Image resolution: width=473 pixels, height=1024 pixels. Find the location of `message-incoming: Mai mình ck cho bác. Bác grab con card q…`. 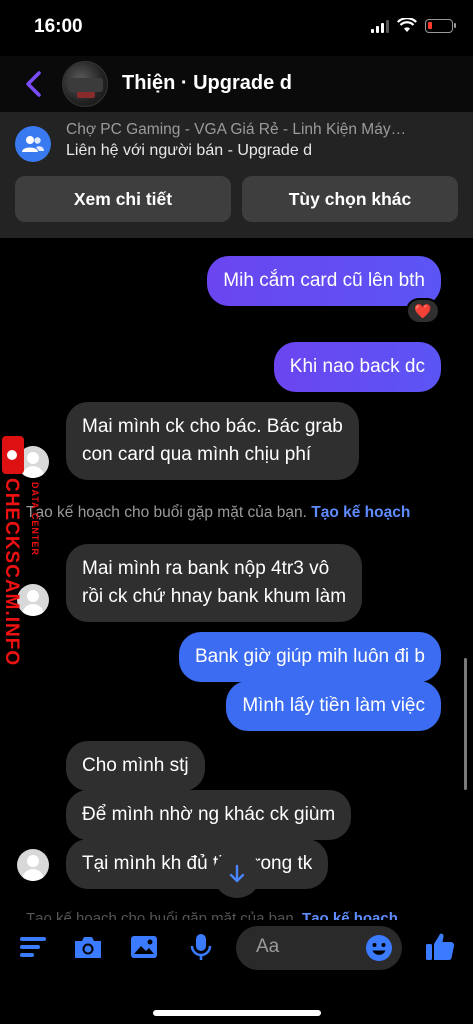

message-incoming: Mai mình ck cho bác. Bác grab con card q… is located at coordinates (212, 441).